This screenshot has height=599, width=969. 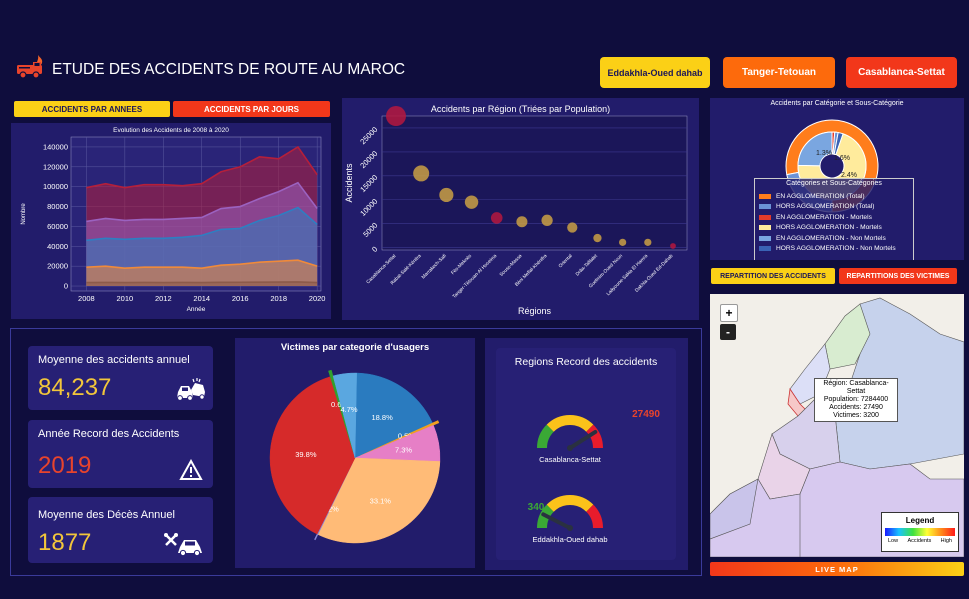 What do you see at coordinates (349, 183) in the screenshot?
I see `scatter-y-axis-label: Accidents` at bounding box center [349, 183].